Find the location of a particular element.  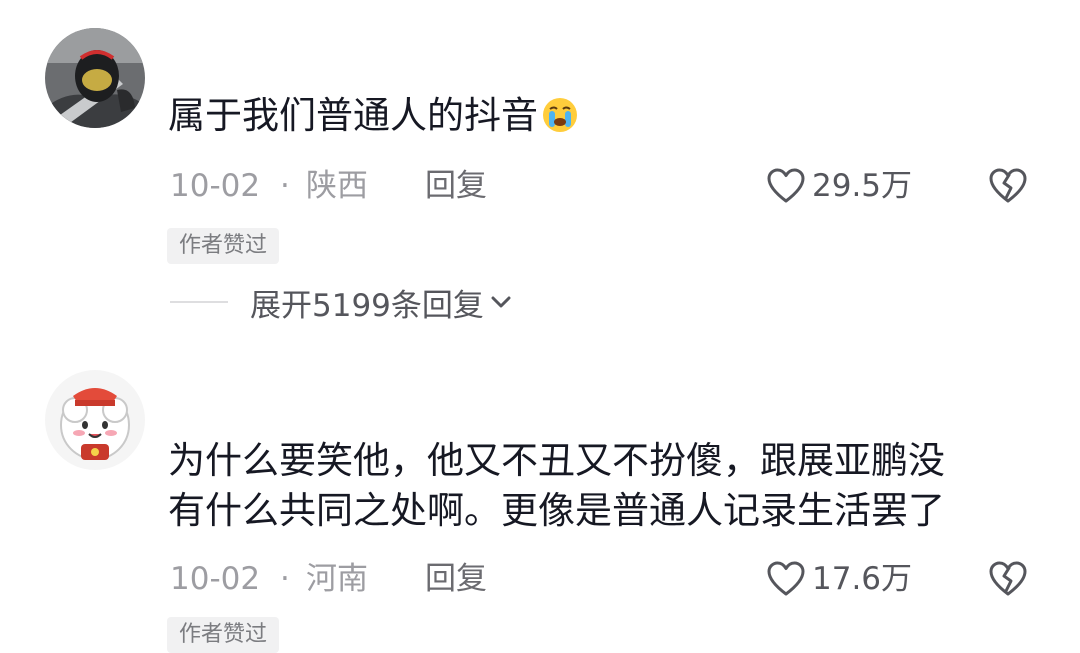

comment-meta: 10-02 · 河南 回复 17.6万 is located at coordinates (605, 579).